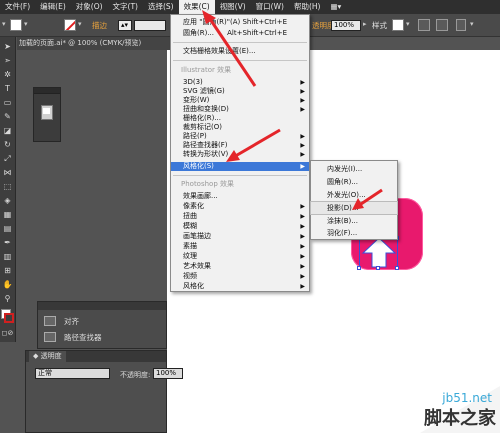  I want to click on stroke-color-icon, so click(9, 318).